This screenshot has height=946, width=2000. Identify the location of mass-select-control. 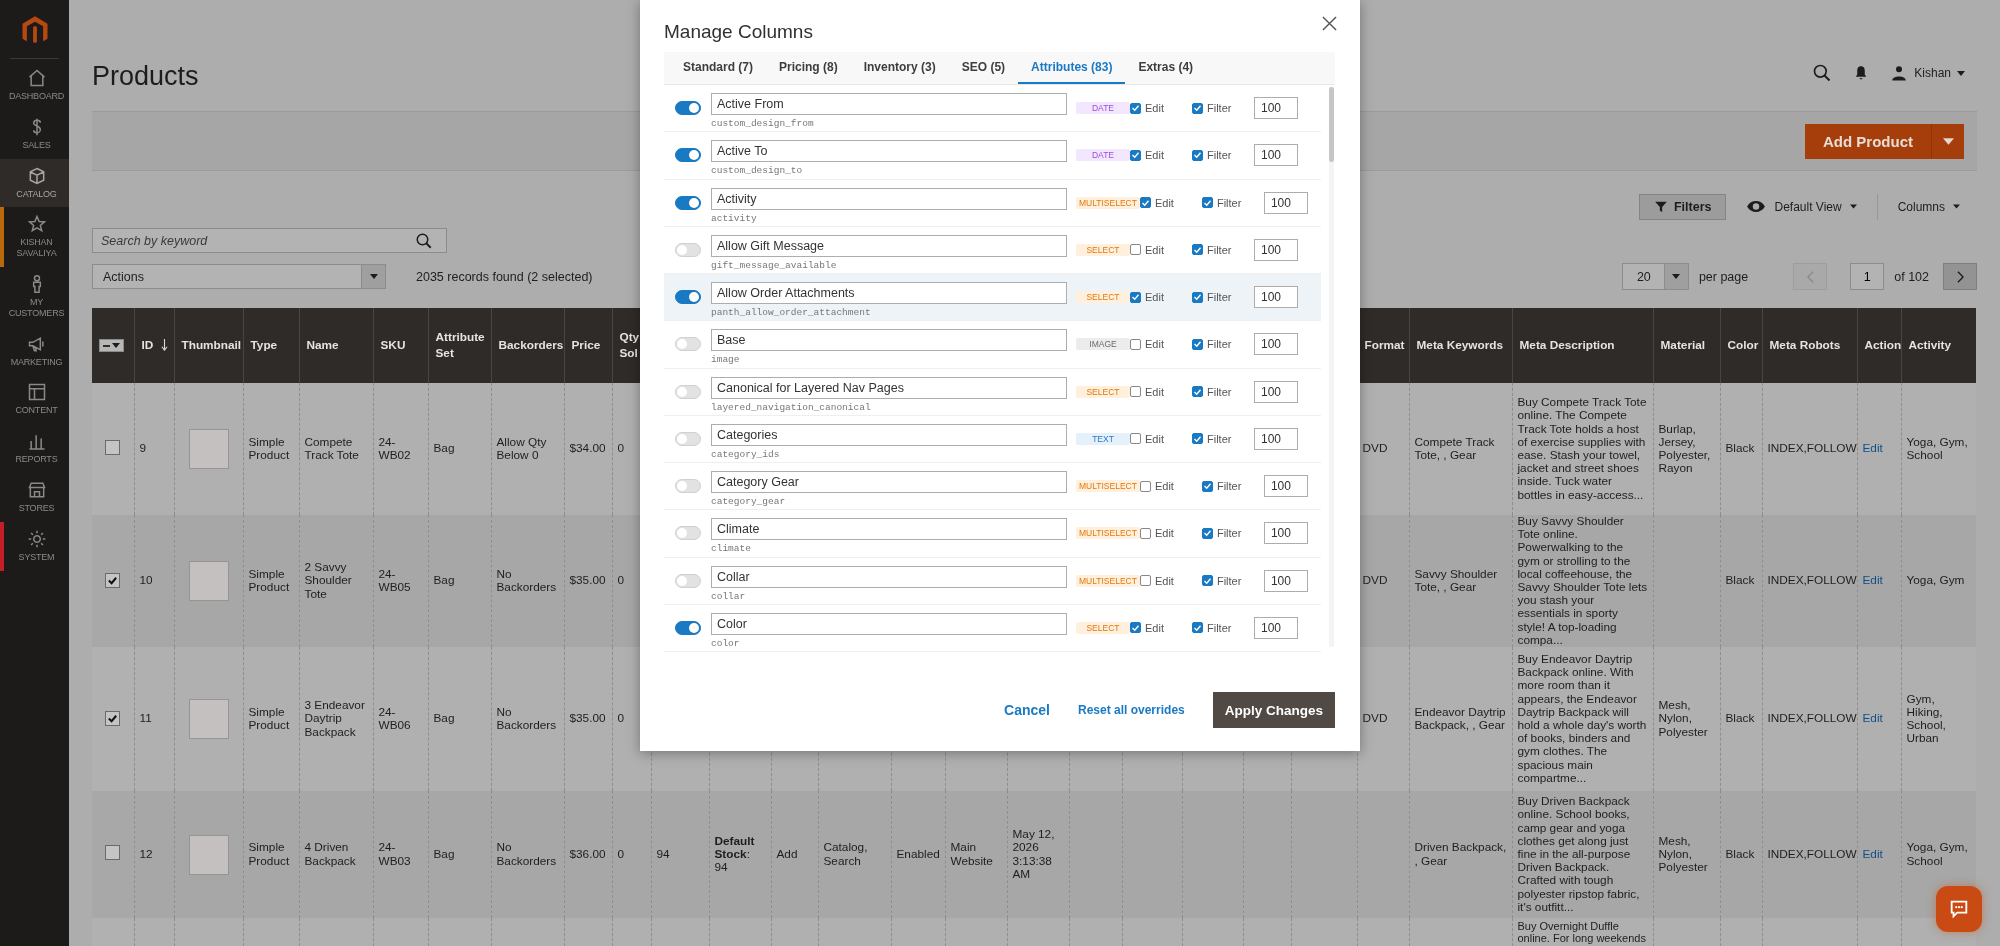
(111, 345).